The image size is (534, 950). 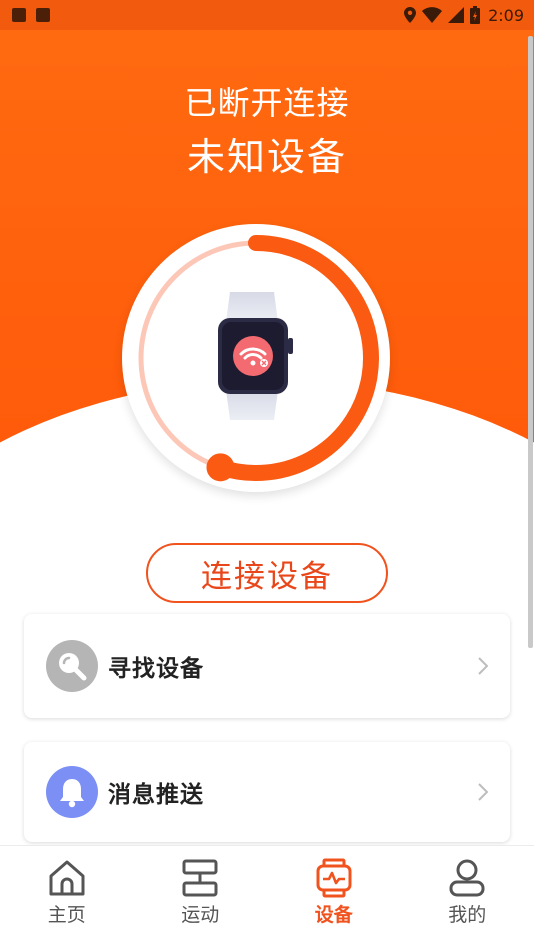 What do you see at coordinates (506, 15) in the screenshot?
I see `clock: 2:09` at bounding box center [506, 15].